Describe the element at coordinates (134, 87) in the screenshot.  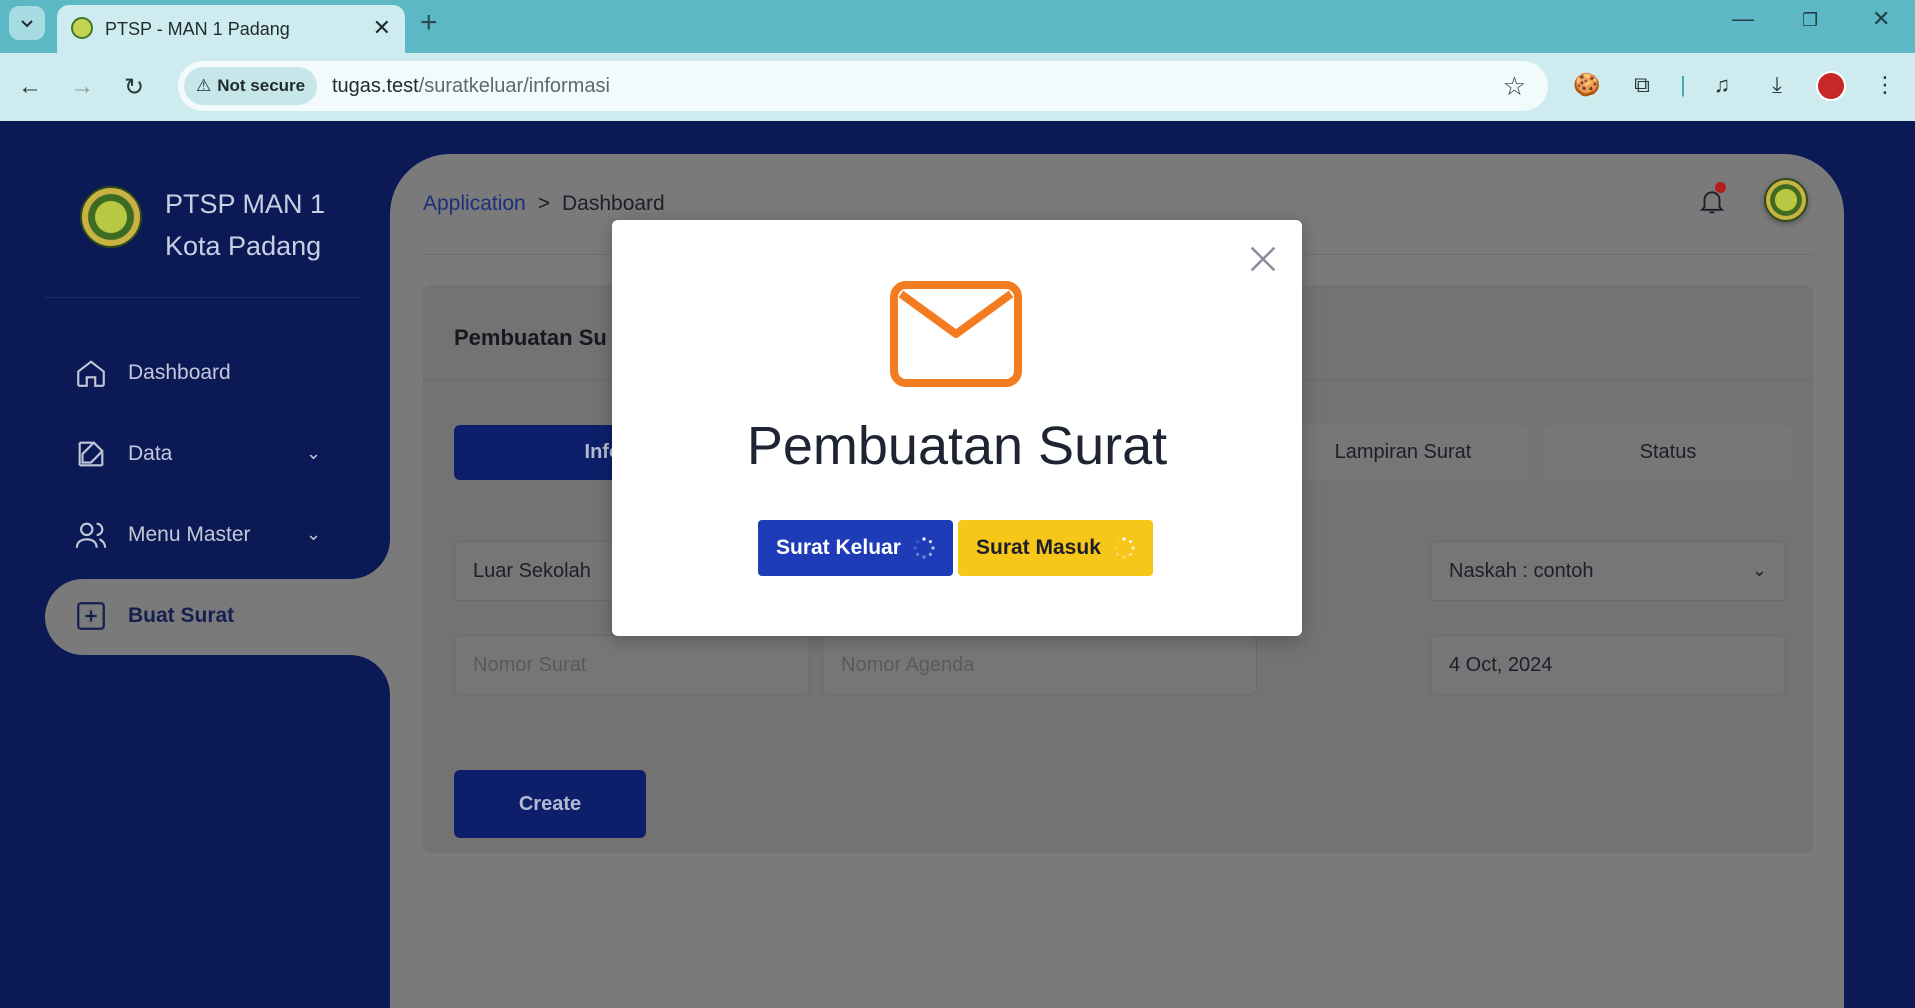
I see `reload-icon: ↻` at that location.